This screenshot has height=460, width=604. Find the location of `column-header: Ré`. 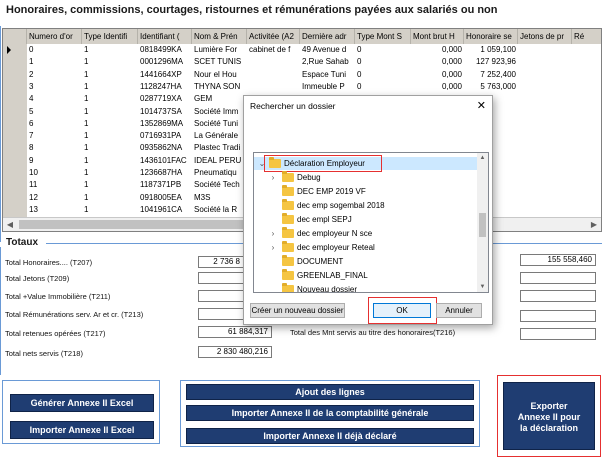

column-header: Ré is located at coordinates (586, 36).